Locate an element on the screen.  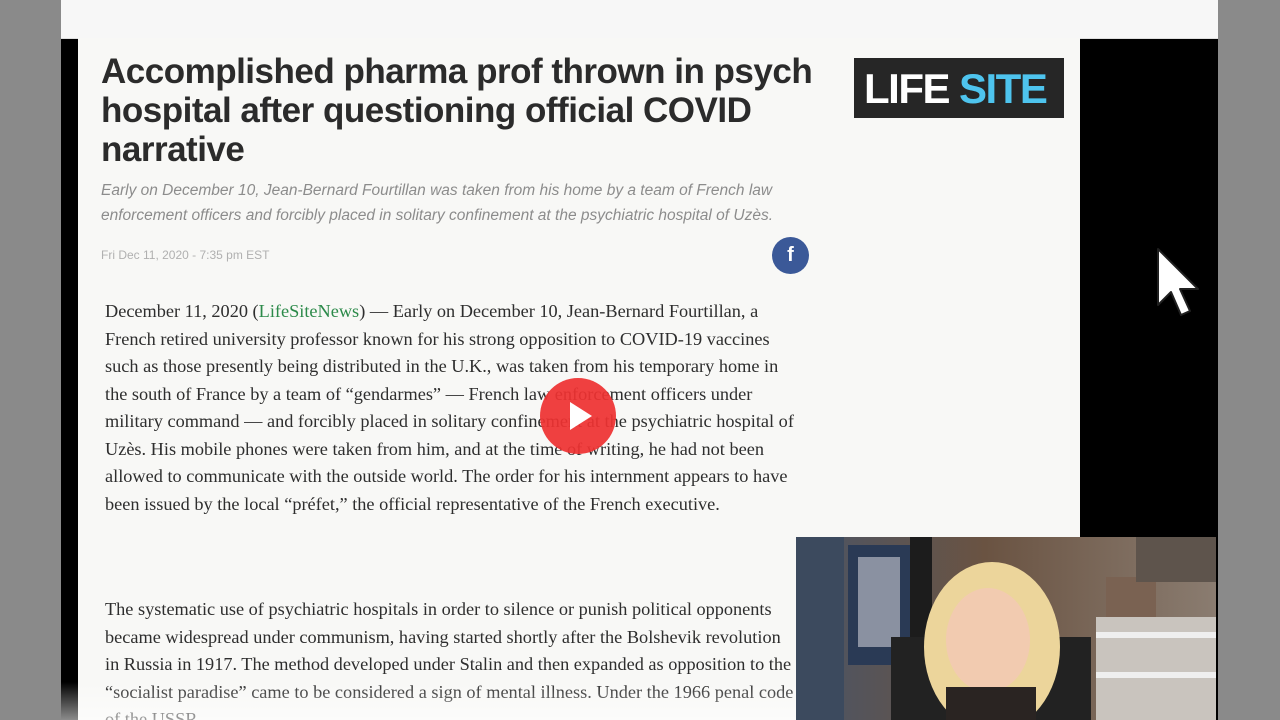
lifesite-logo: LIFE SITE is located at coordinates (959, 88).